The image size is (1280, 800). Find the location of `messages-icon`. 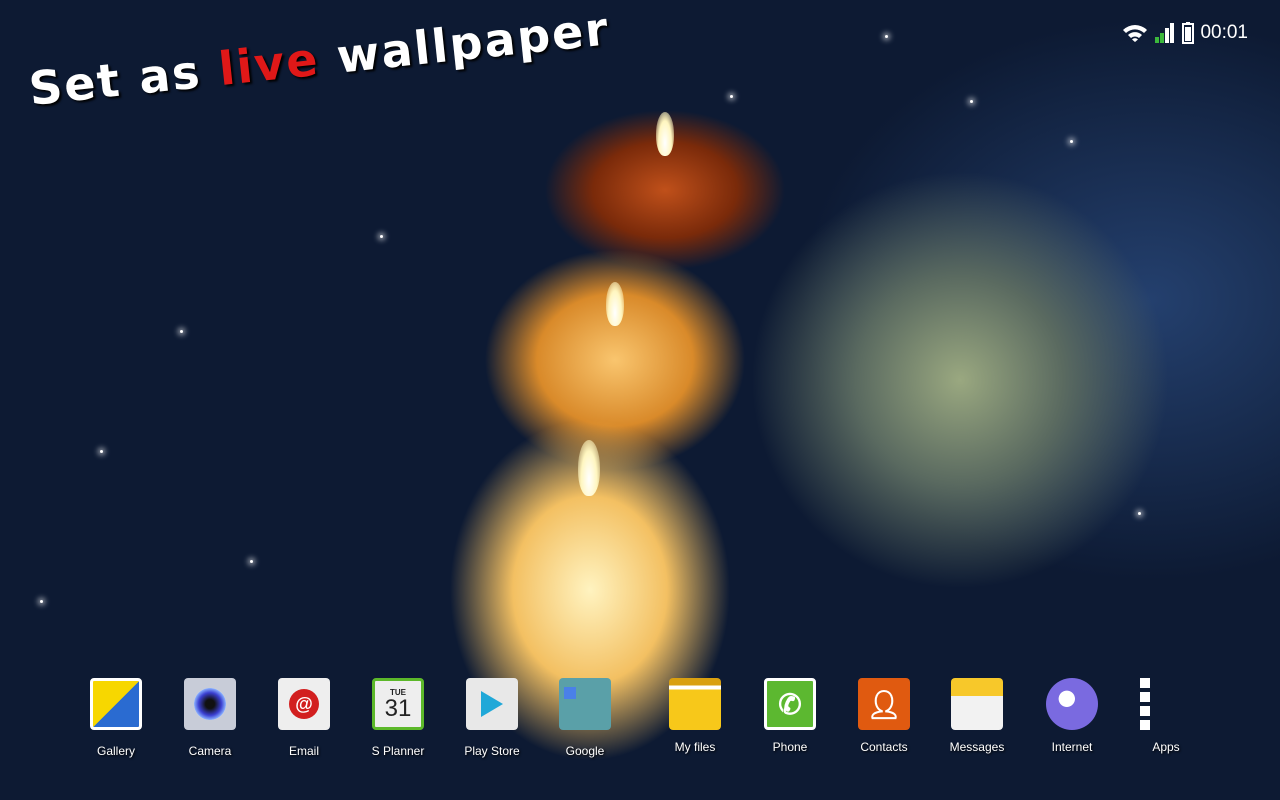

messages-icon is located at coordinates (977, 704).